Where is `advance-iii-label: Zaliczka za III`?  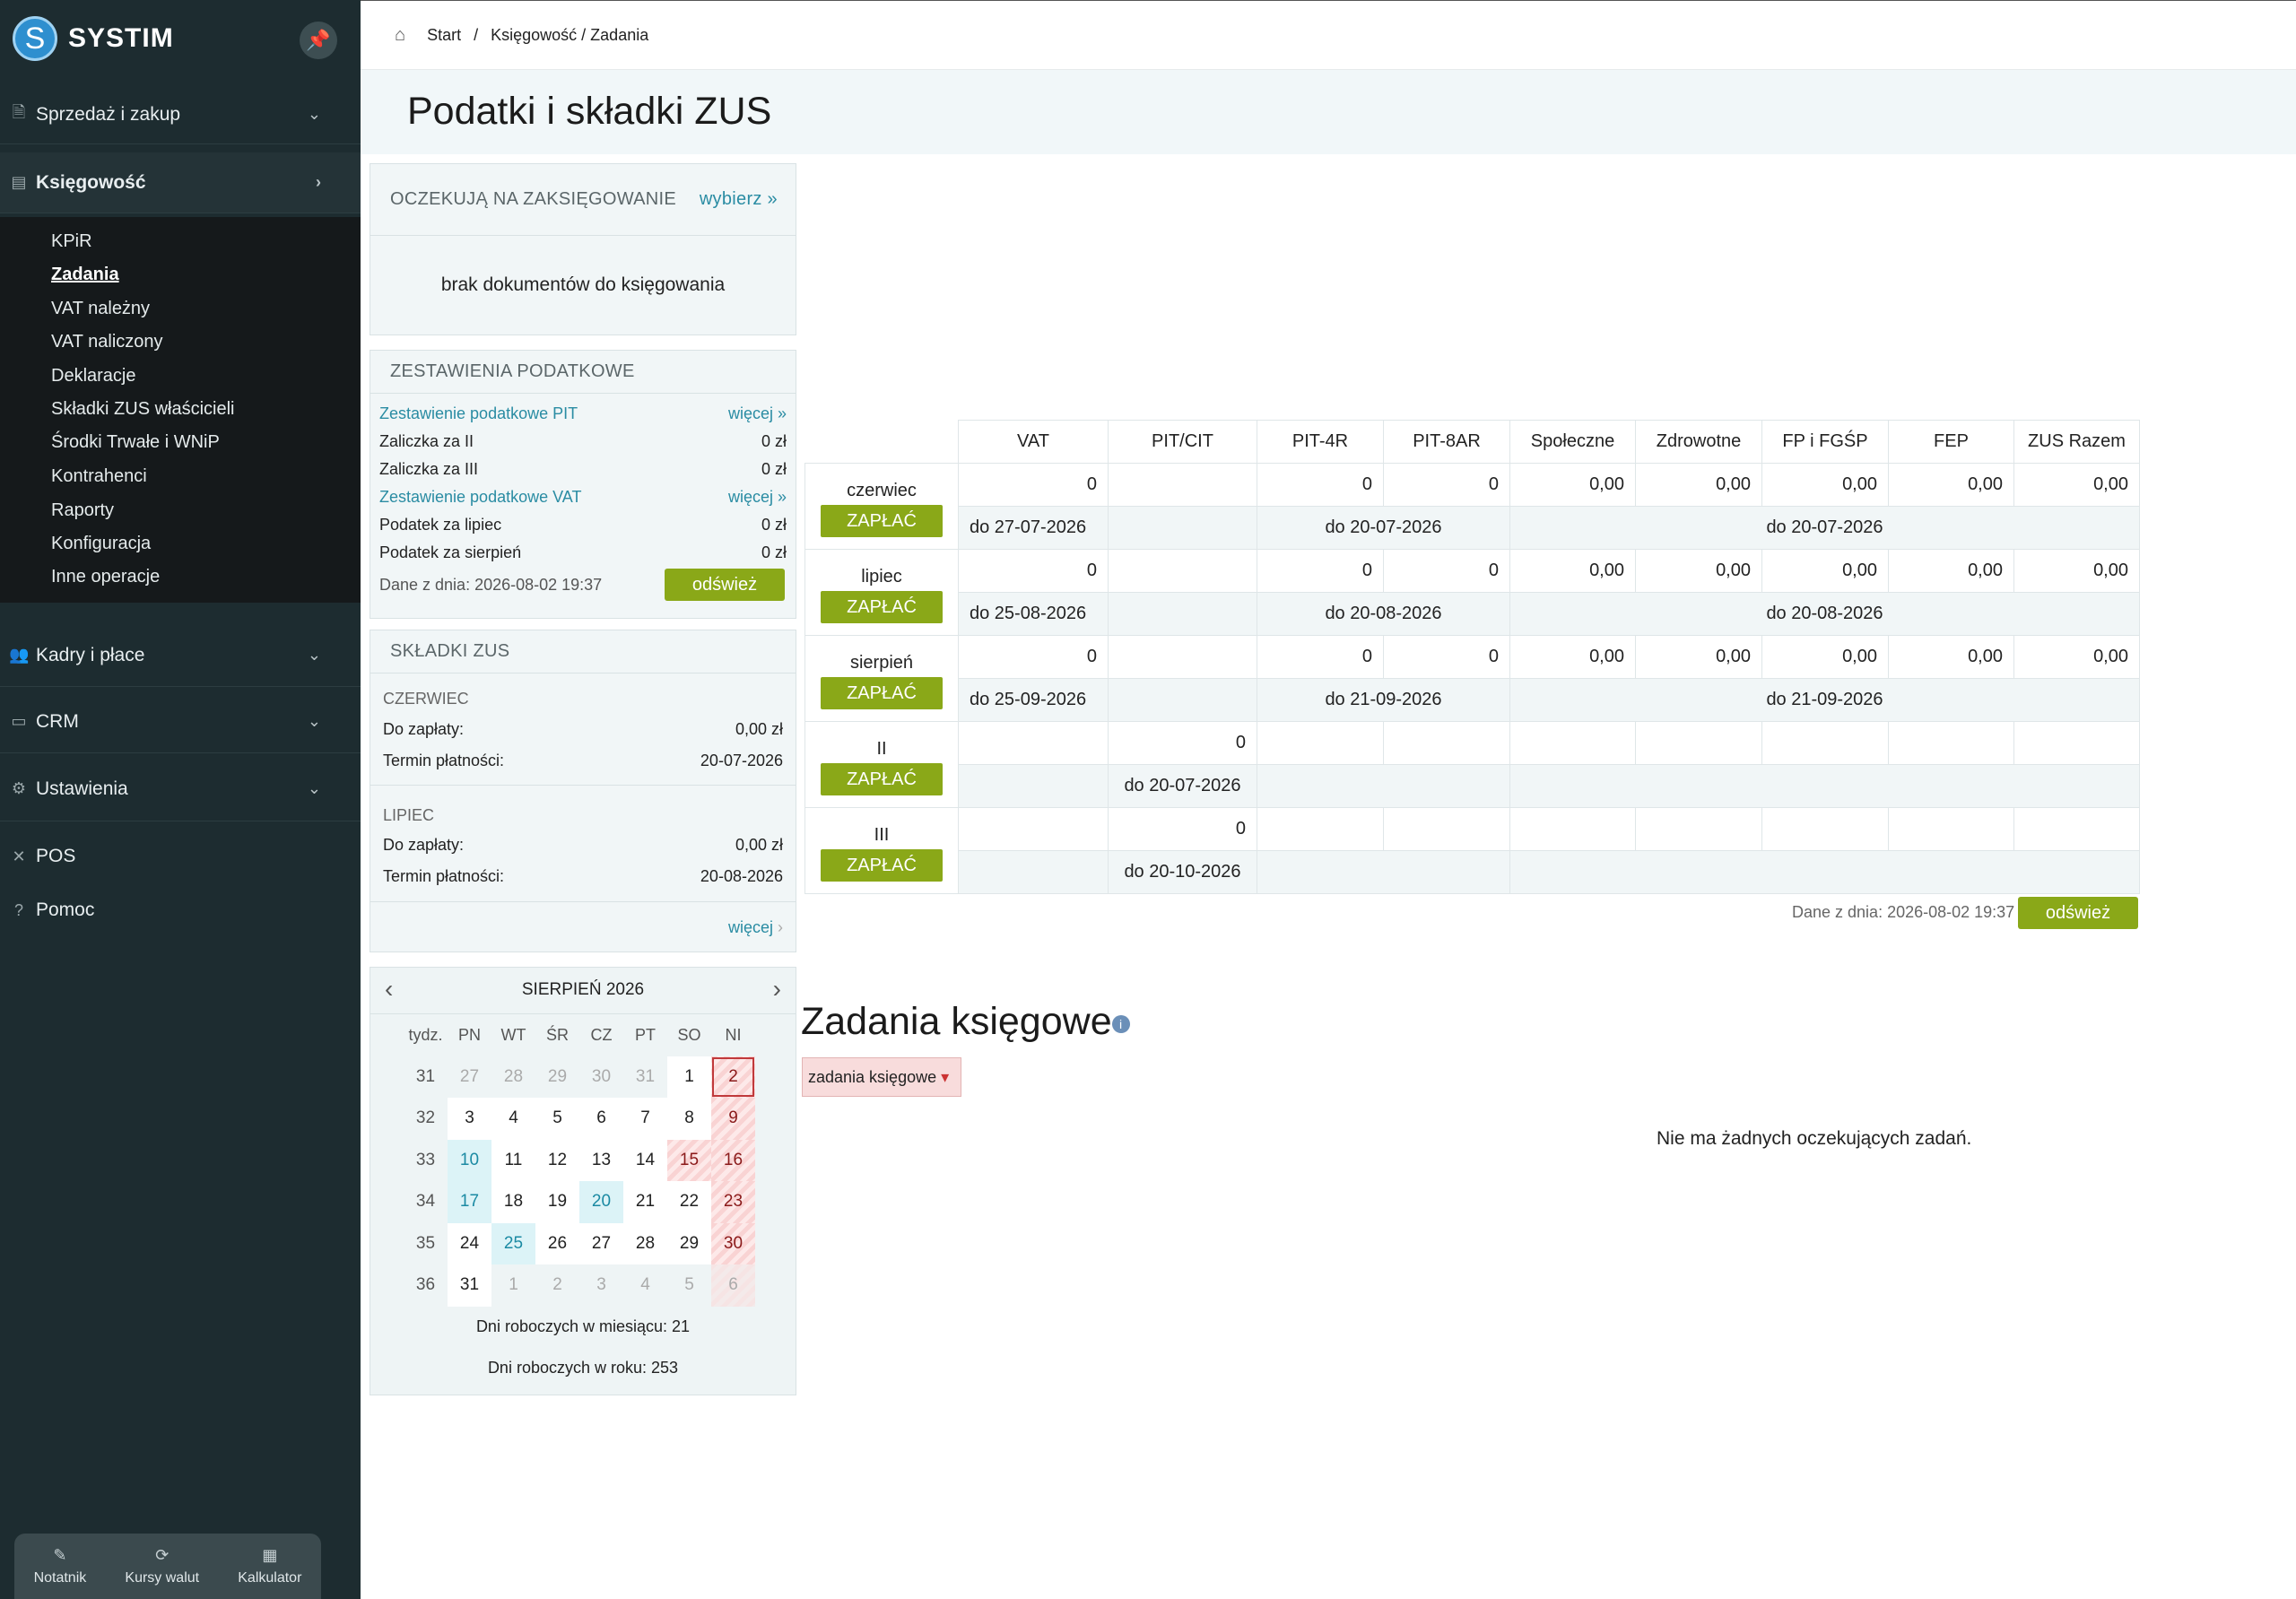
advance-iii-label: Zaliczka za III is located at coordinates (429, 469).